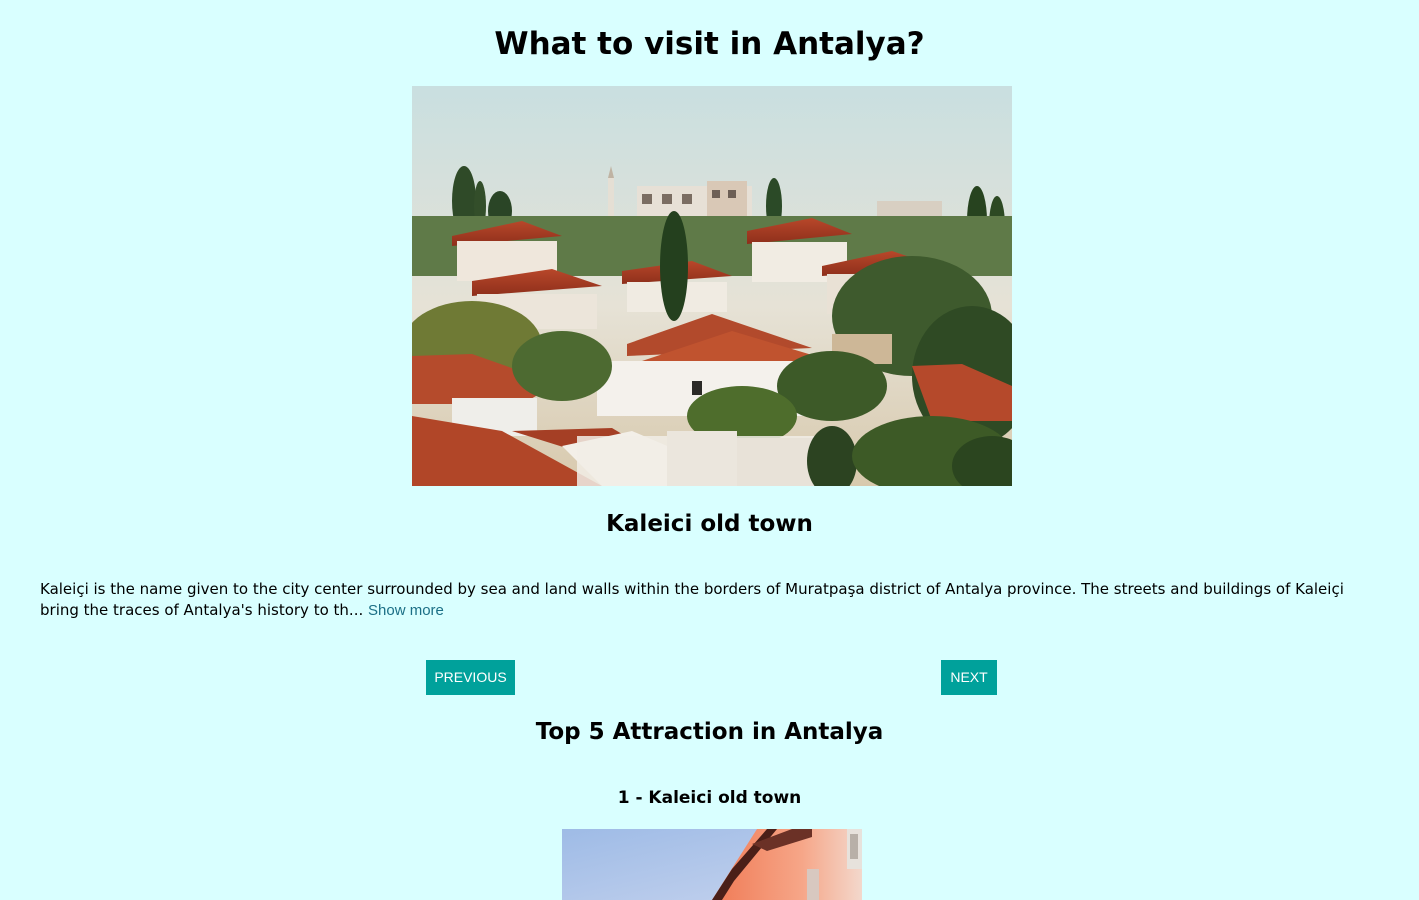 The width and height of the screenshot is (1419, 900). I want to click on page-title: What to visit in Antalya?, so click(709, 44).